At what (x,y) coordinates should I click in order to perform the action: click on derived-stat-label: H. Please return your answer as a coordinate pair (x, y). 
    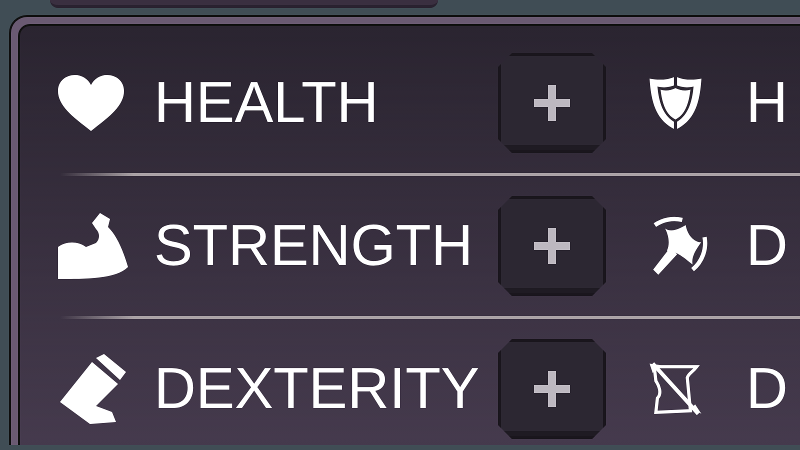
    Looking at the image, I should click on (767, 102).